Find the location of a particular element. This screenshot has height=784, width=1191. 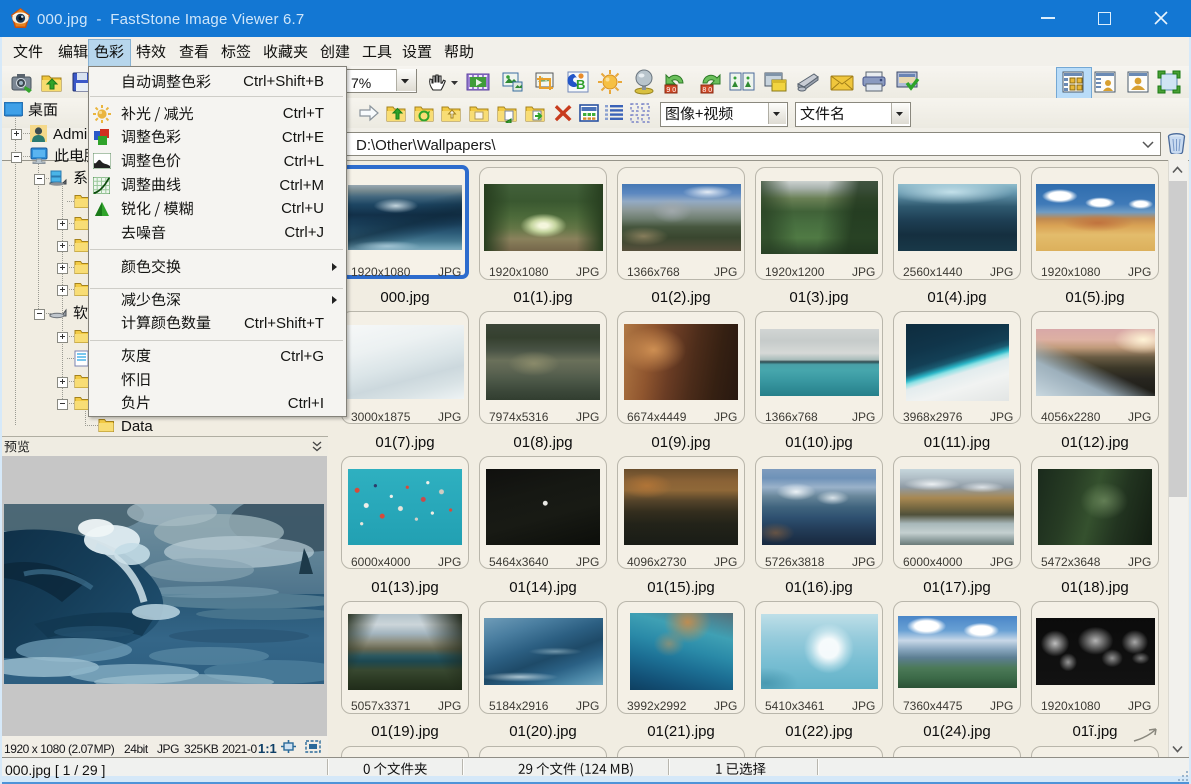

svg-text: 9 0 is located at coordinates (671, 90).